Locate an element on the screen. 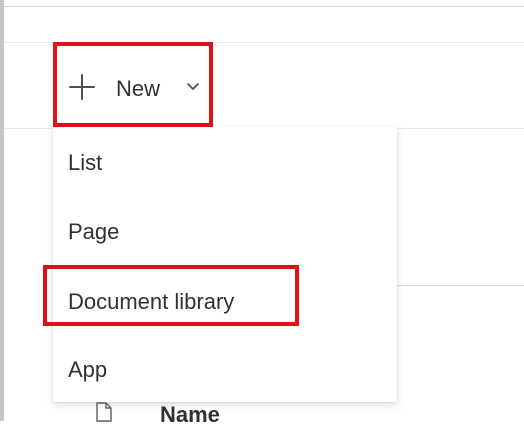 The width and height of the screenshot is (524, 429). menu-item-document-library: Document library is located at coordinates (225, 300).